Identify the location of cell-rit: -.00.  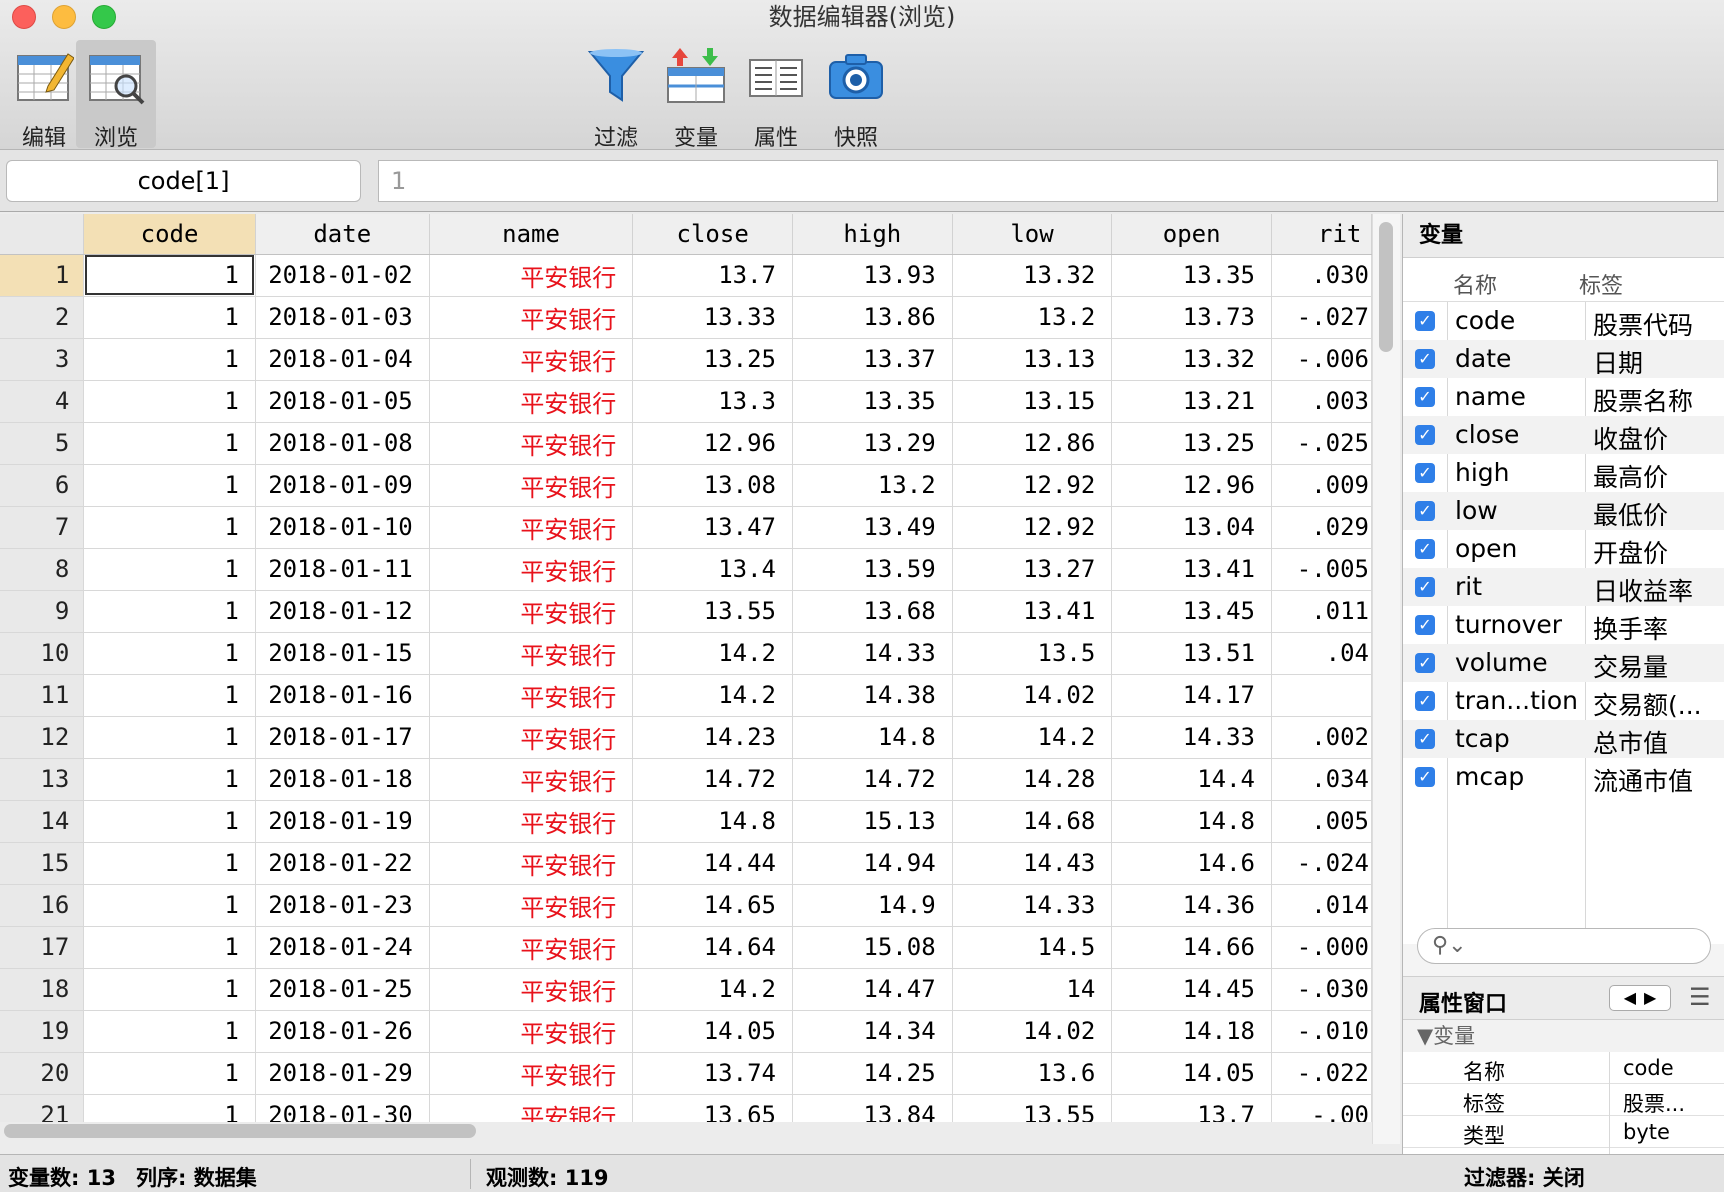
(1321, 1108).